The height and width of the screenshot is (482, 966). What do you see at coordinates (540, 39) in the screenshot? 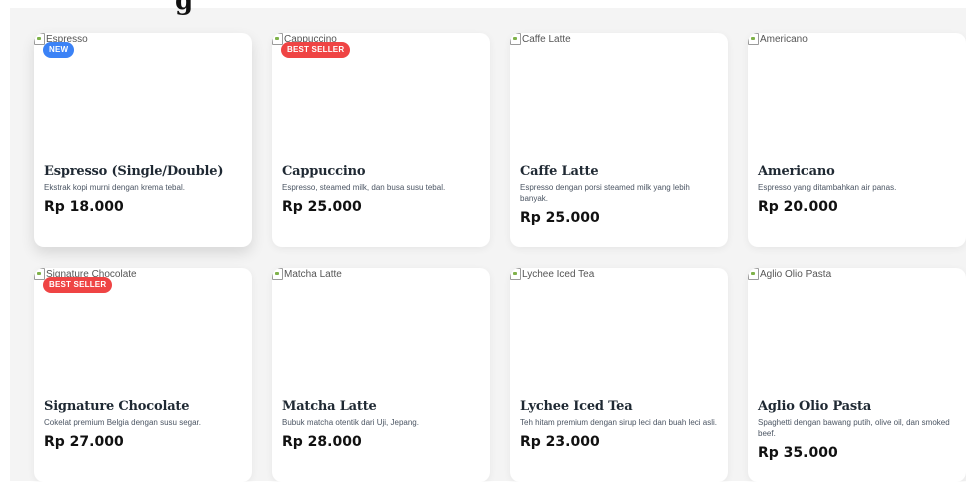
I see `broken-image-alt: Caffe Latte` at bounding box center [540, 39].